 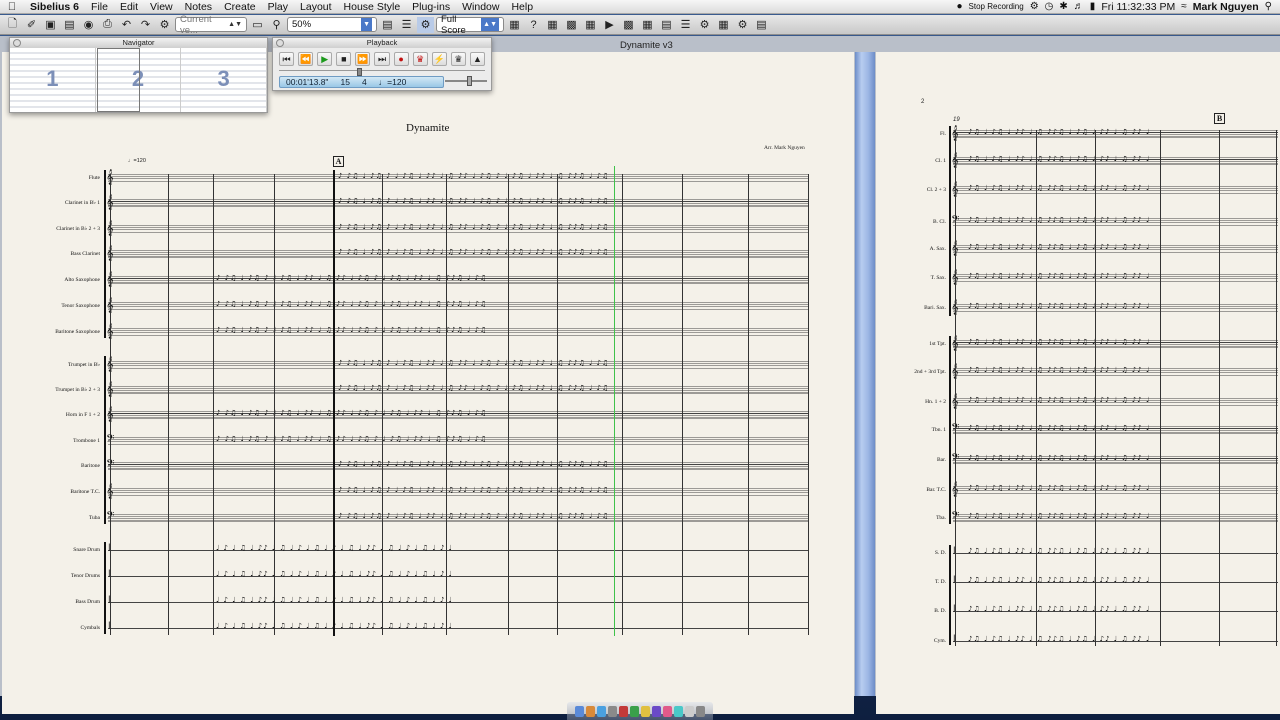 What do you see at coordinates (647, 25) in the screenshot?
I see `ideas-icon: ▦` at bounding box center [647, 25].